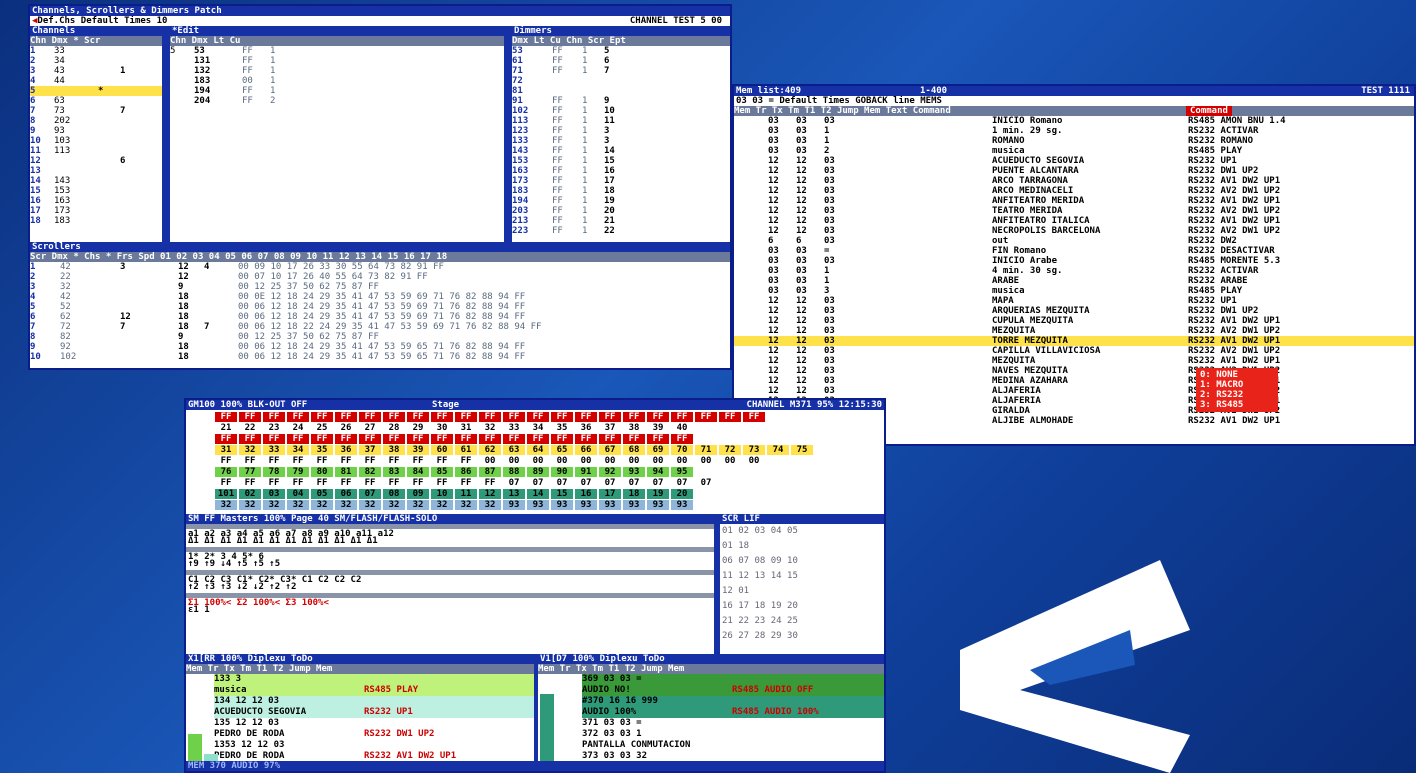  Describe the element at coordinates (621, 141) in the screenshot. I see `dimmer-row: 133 FF 1 3` at that location.